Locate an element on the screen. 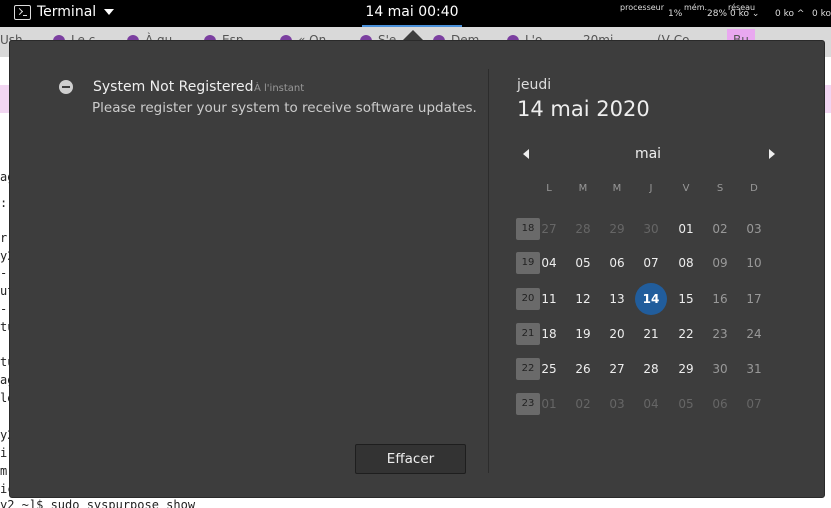  calendar-day: 19 is located at coordinates (583, 334).